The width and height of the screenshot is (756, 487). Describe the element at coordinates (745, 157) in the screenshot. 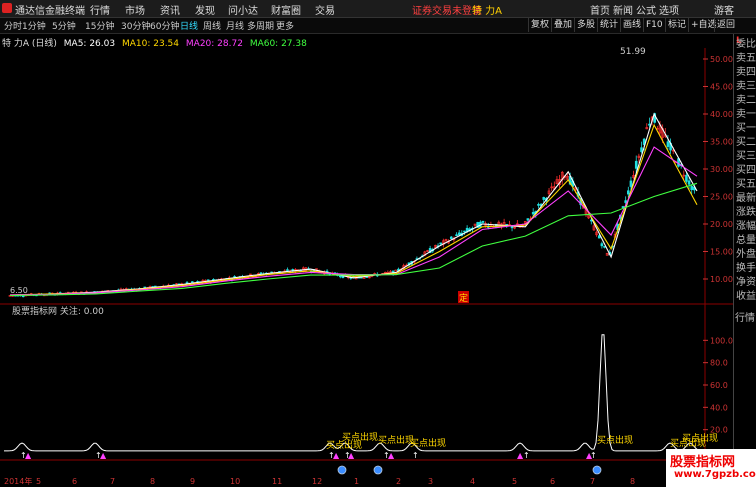

I see `sidebar-item: 买三` at that location.